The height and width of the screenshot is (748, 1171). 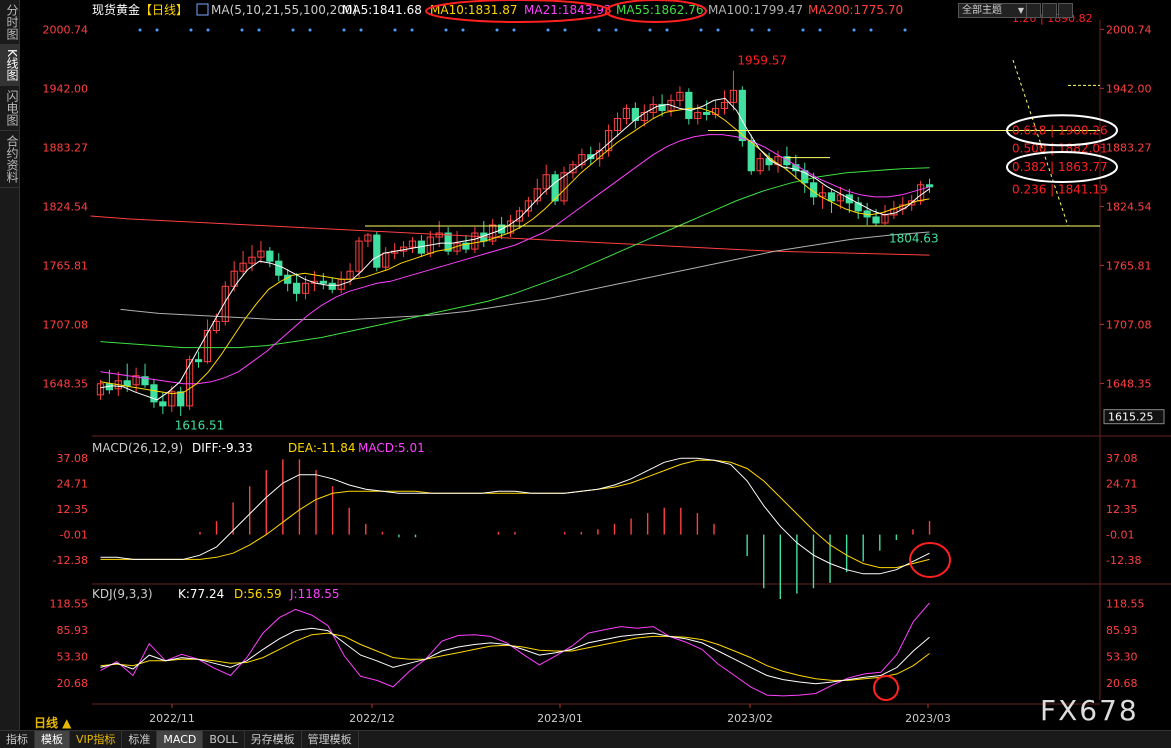 I want to click on y-tick-label-right: 1648.35, so click(x=1129, y=383).